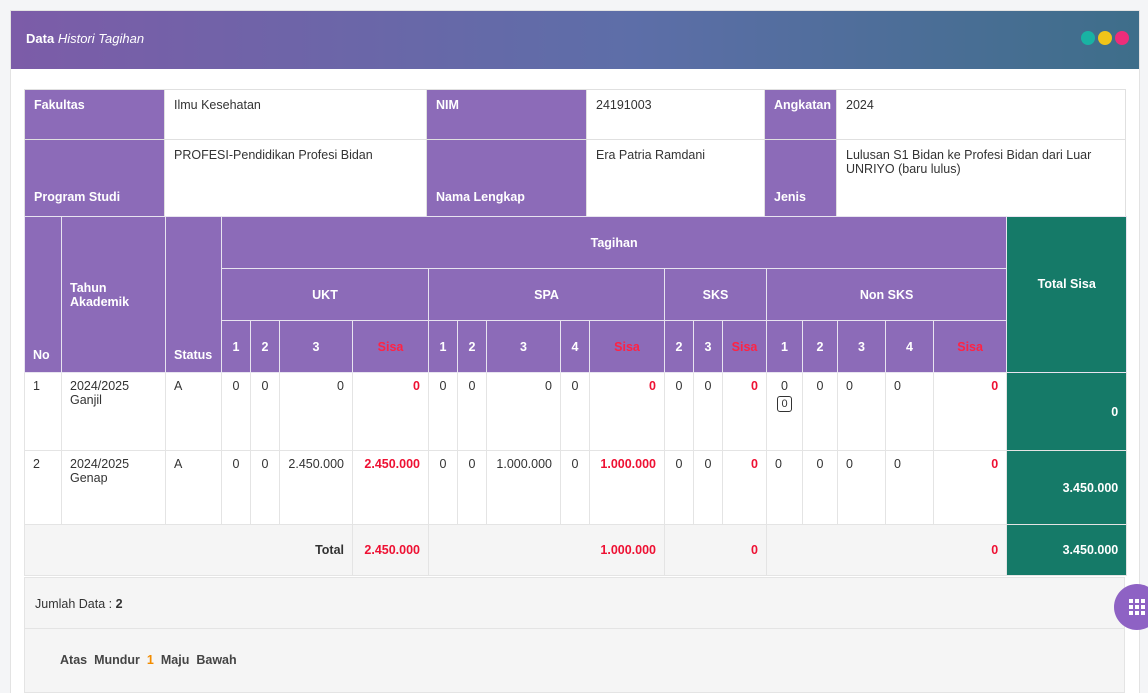  I want to click on grid-icon, so click(1137, 607).